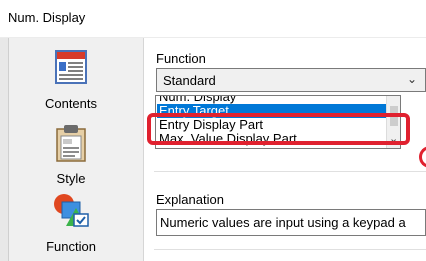 This screenshot has width=426, height=261. What do you see at coordinates (4, 149) in the screenshot?
I see `sidebar-edge` at bounding box center [4, 149].